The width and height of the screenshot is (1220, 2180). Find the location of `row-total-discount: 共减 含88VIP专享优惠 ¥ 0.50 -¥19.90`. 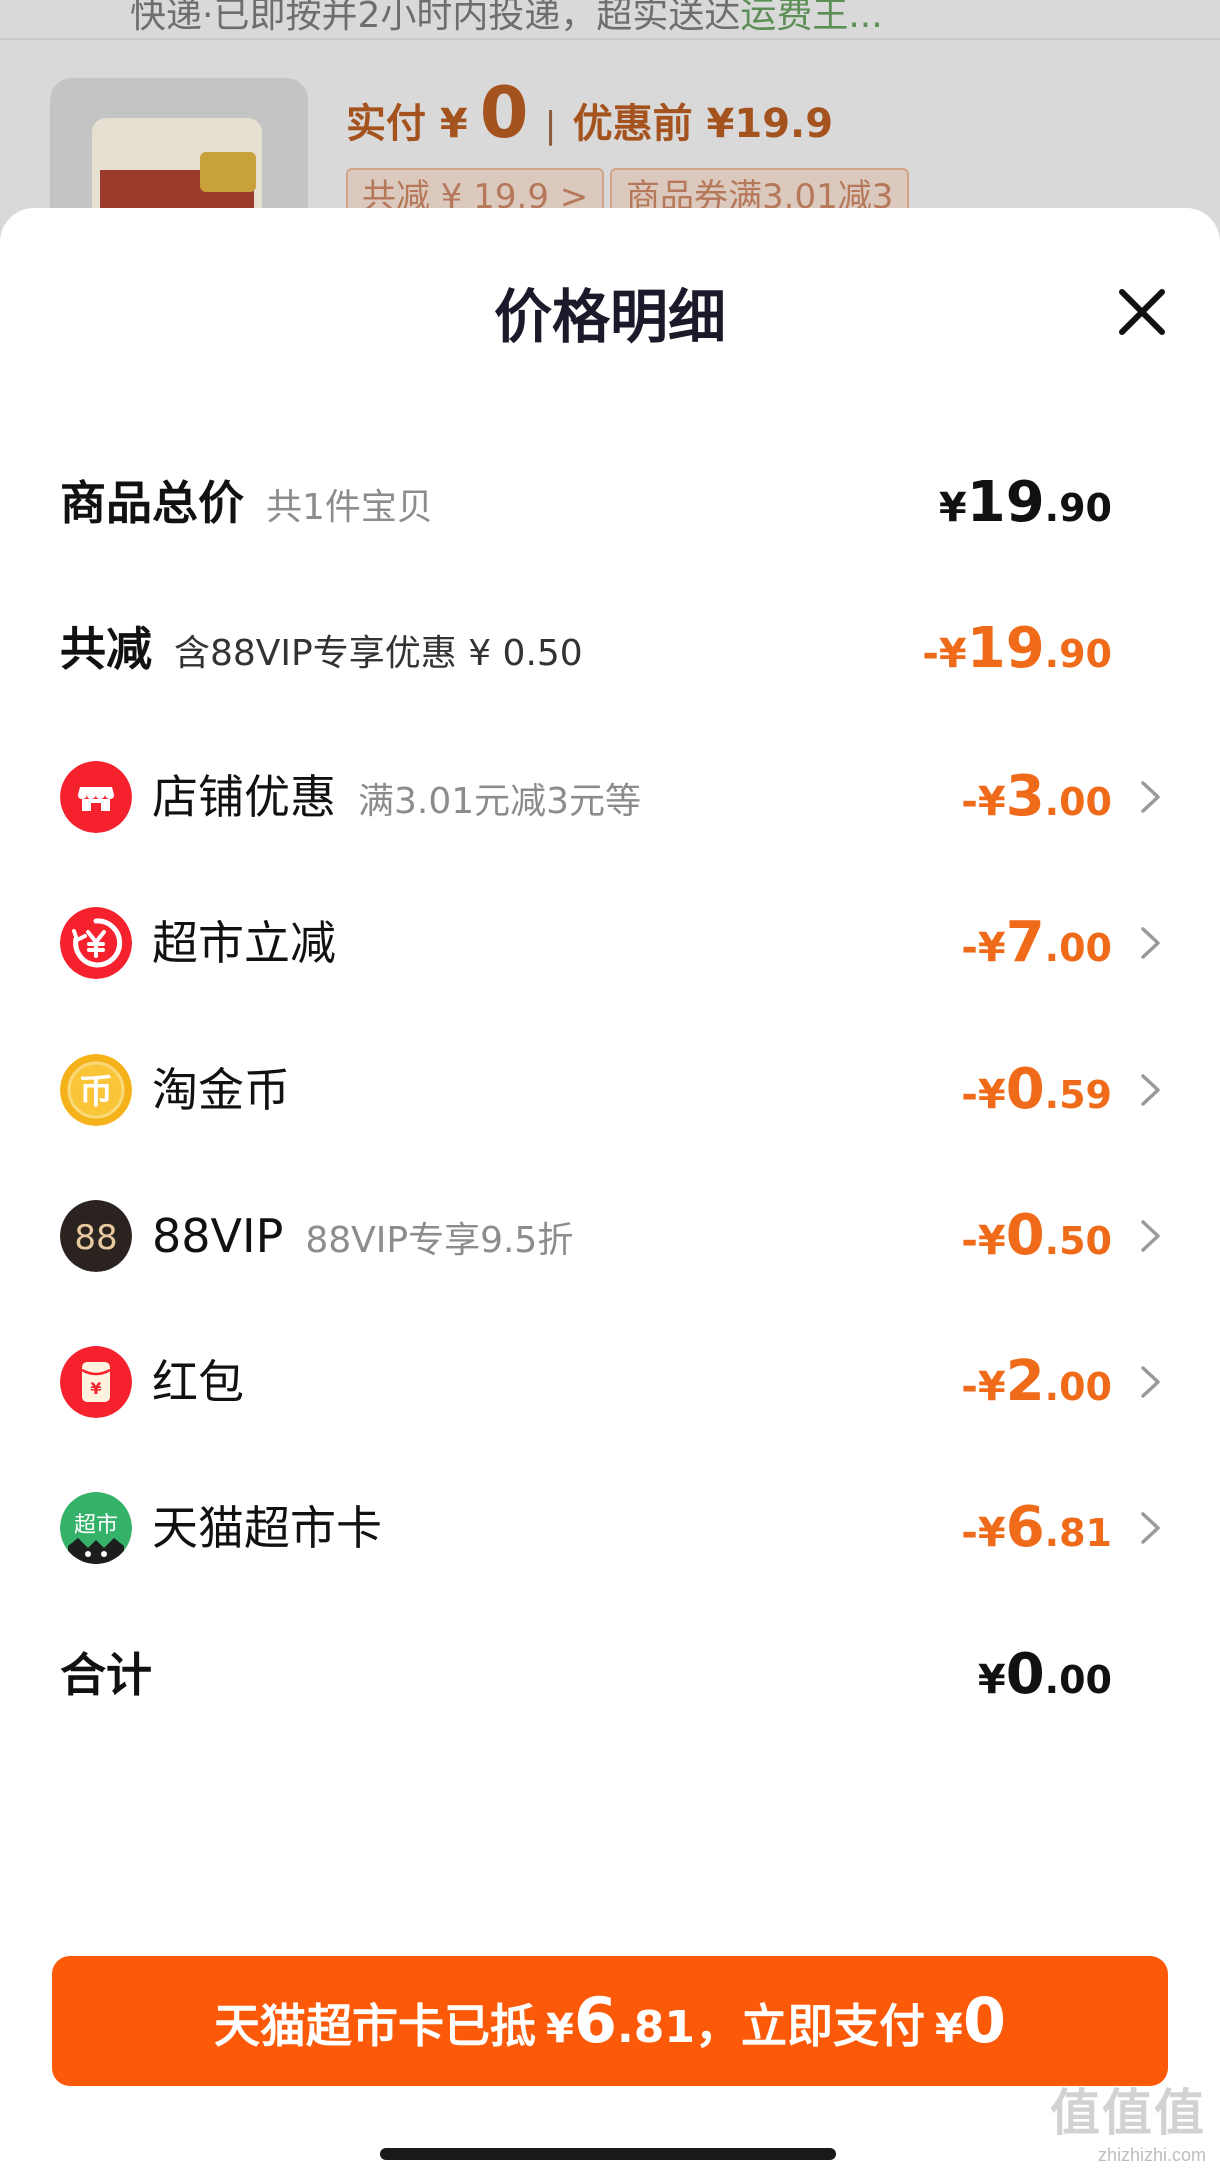

row-total-discount: 共减 含88VIP专享优惠 ¥ 0.50 -¥19.90 is located at coordinates (610, 649).